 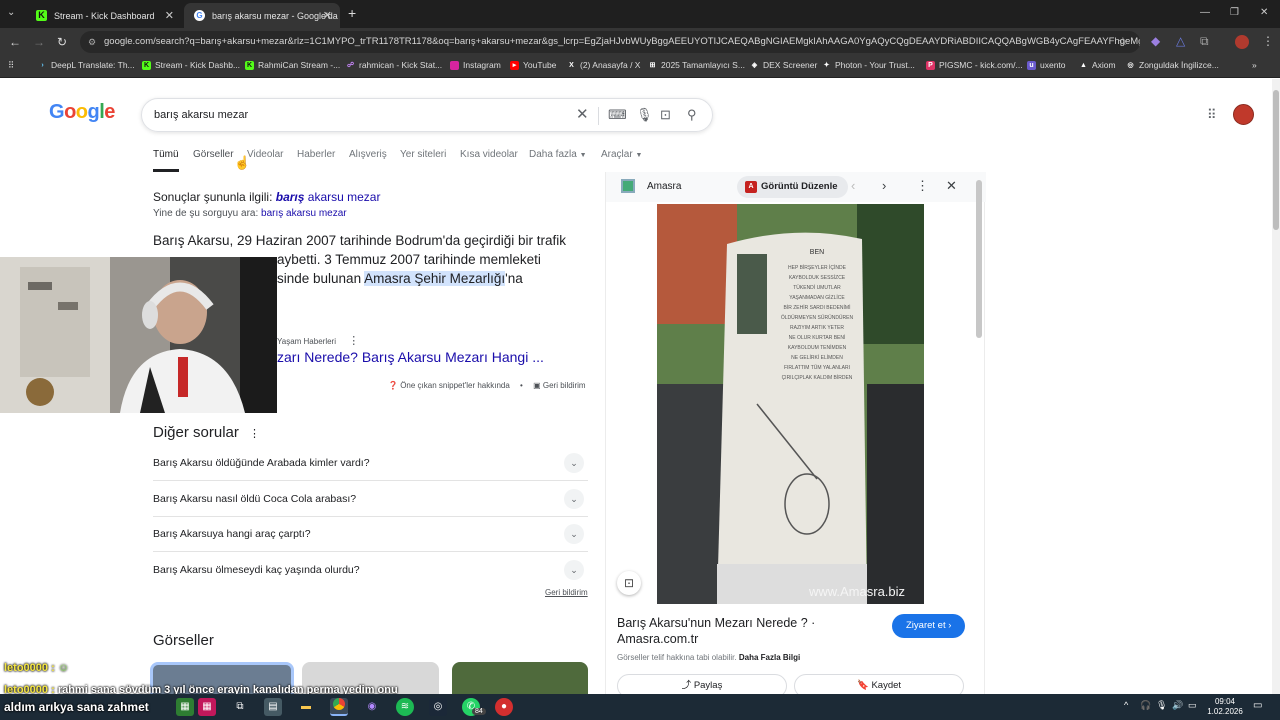 What do you see at coordinates (11, 65) in the screenshot?
I see `apps-icon: ⠿` at bounding box center [11, 65].